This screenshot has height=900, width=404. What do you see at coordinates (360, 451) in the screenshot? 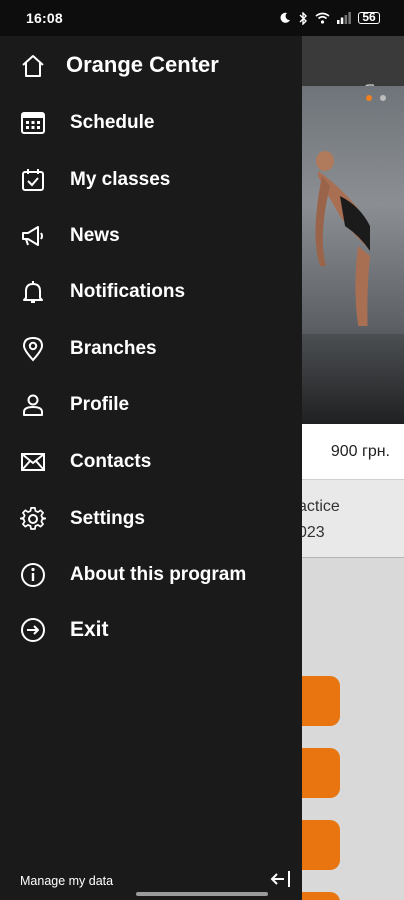
I see `price-text: 900 грн.` at bounding box center [360, 451].